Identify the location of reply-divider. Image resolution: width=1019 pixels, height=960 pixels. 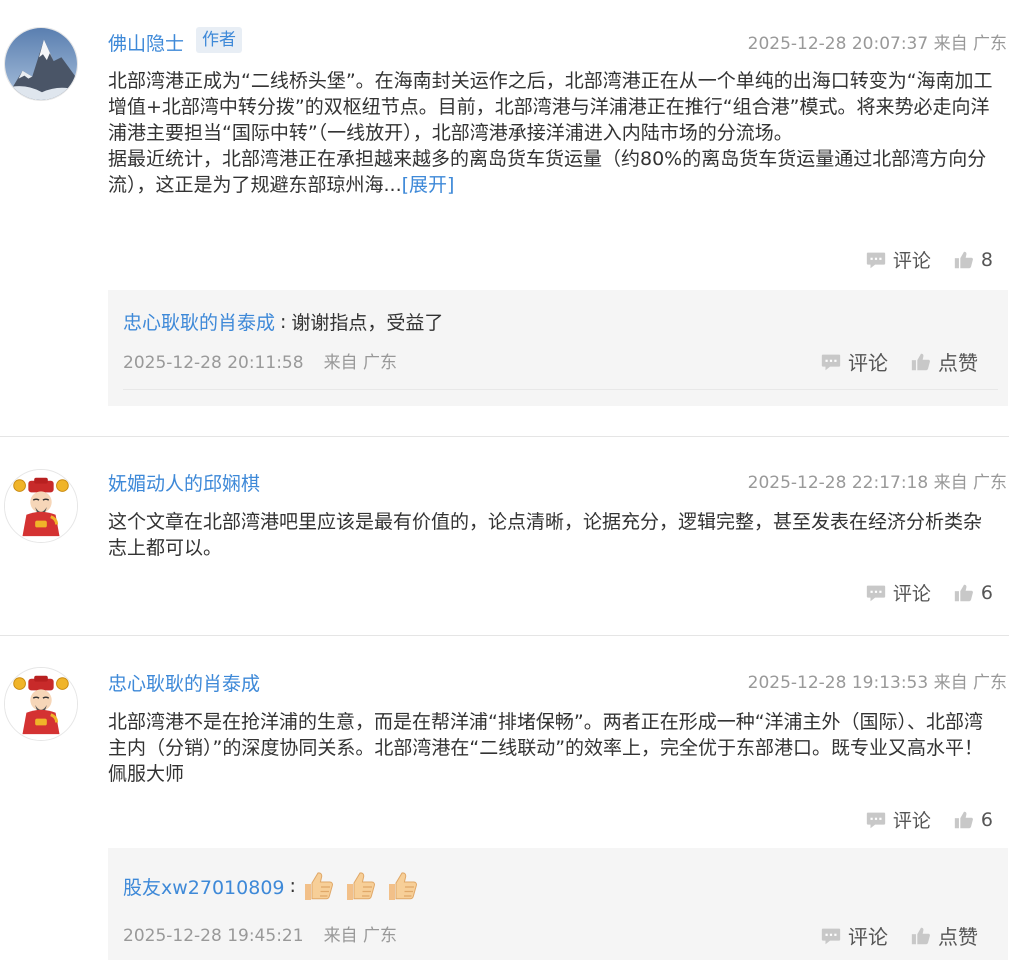
(560, 389).